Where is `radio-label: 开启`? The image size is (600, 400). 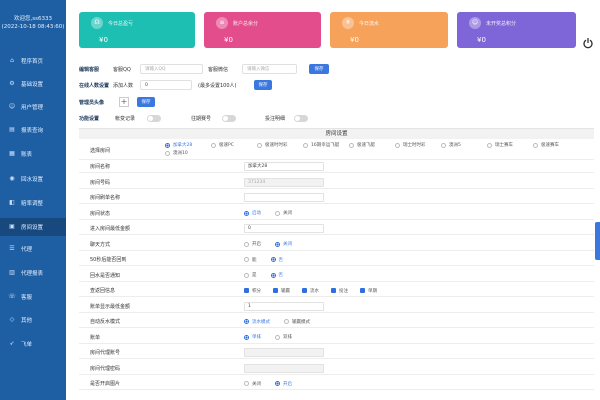 radio-label: 开启 is located at coordinates (287, 384).